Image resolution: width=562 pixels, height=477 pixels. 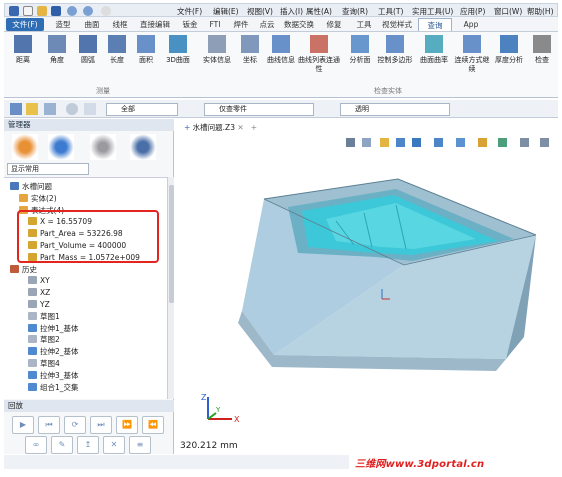 What do you see at coordinates (319, 11) in the screenshot?
I see `menu-item: 属性(A)` at bounding box center [319, 11].